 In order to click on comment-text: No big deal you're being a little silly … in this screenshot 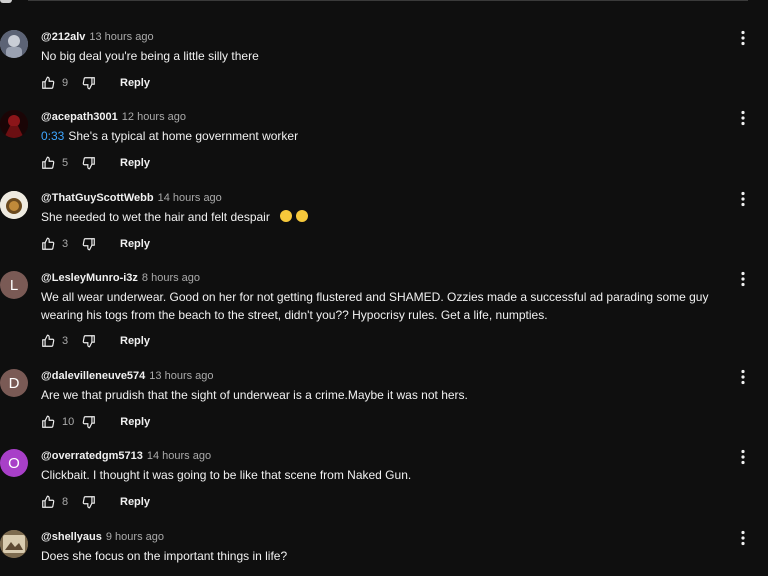, I will do `click(150, 56)`.